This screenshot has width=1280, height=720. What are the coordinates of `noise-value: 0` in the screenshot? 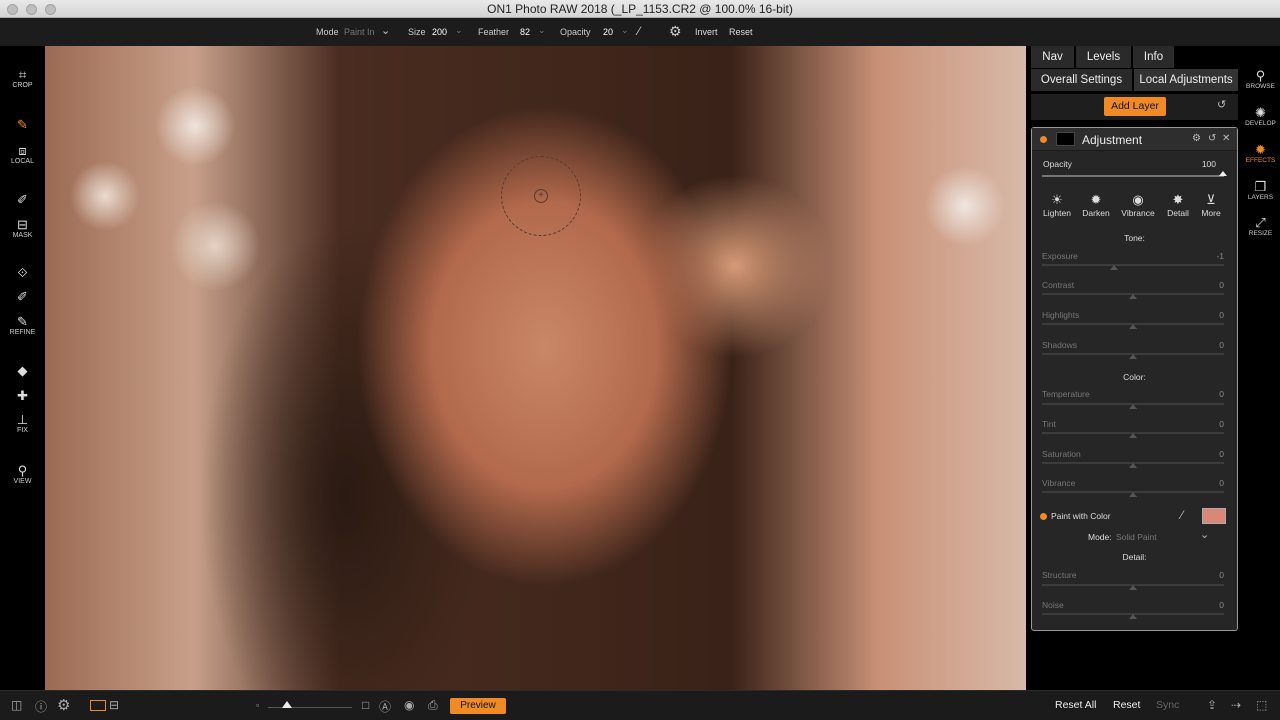 It's located at (1209, 605).